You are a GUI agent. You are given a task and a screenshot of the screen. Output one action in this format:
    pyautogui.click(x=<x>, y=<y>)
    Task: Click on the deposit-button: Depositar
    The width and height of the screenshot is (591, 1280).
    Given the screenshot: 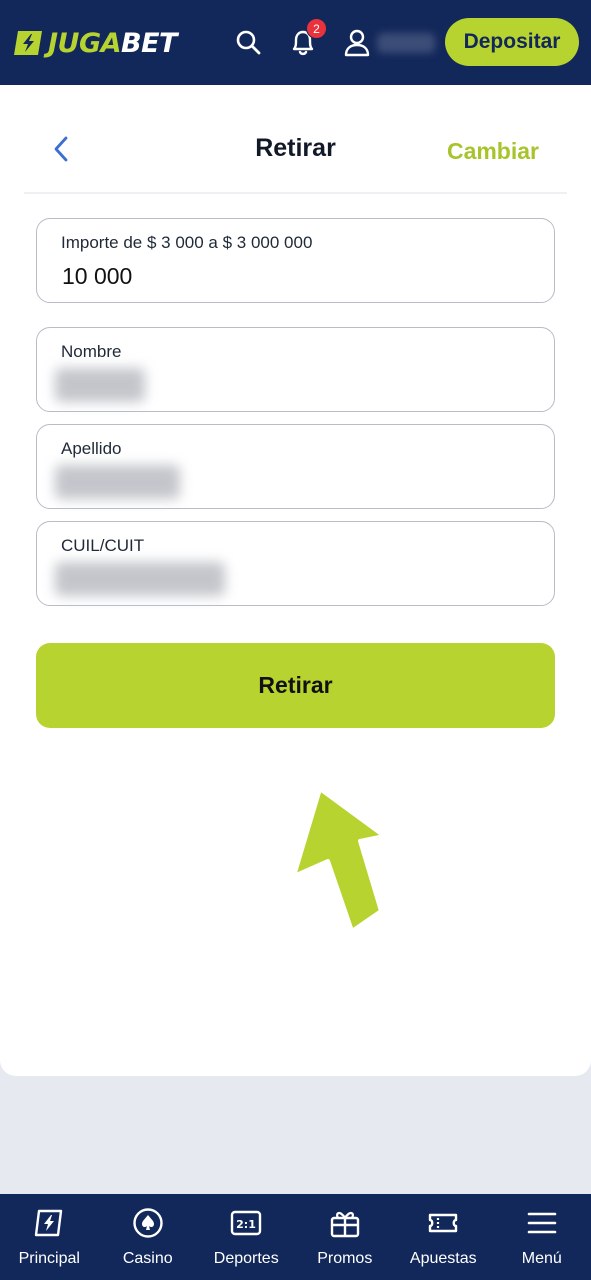 What is the action you would take?
    pyautogui.click(x=512, y=42)
    